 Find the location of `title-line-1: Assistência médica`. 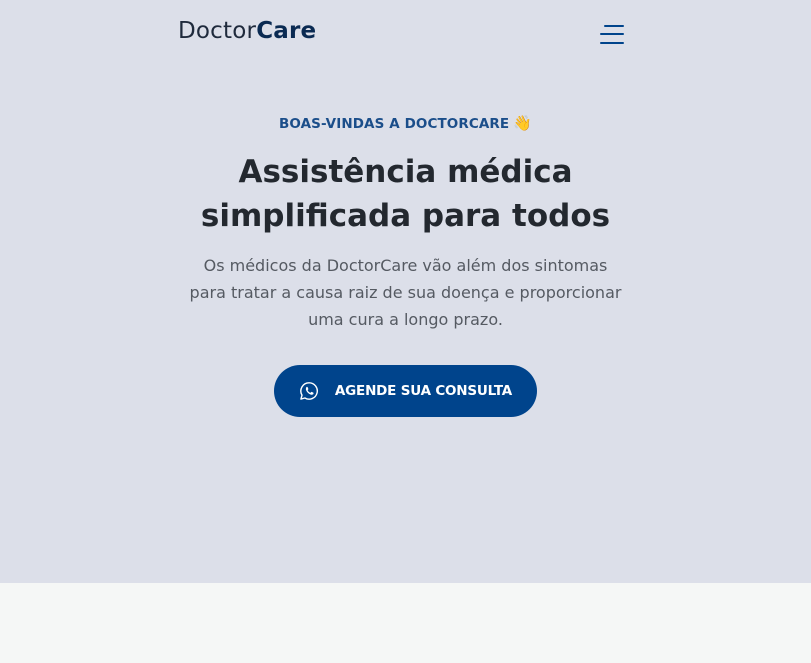

title-line-1: Assistência médica is located at coordinates (405, 172).